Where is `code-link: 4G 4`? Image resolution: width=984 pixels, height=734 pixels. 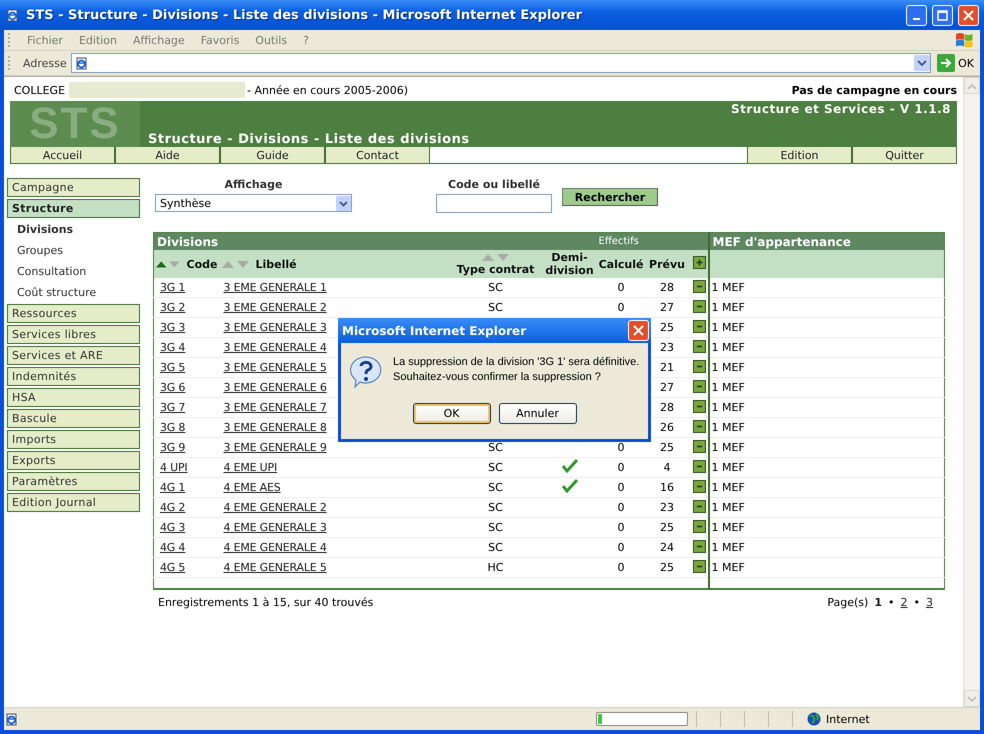 code-link: 4G 4 is located at coordinates (173, 547).